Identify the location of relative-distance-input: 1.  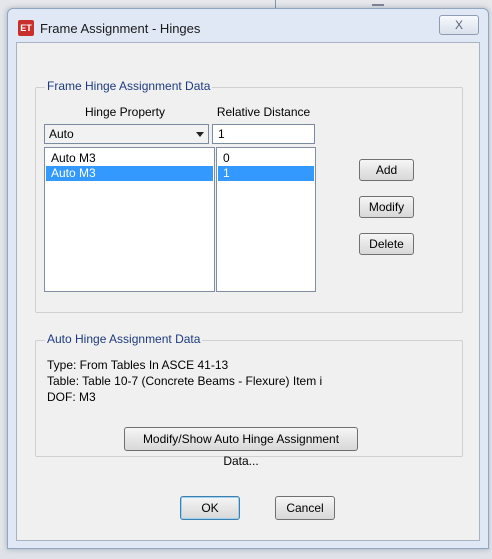
(263, 134).